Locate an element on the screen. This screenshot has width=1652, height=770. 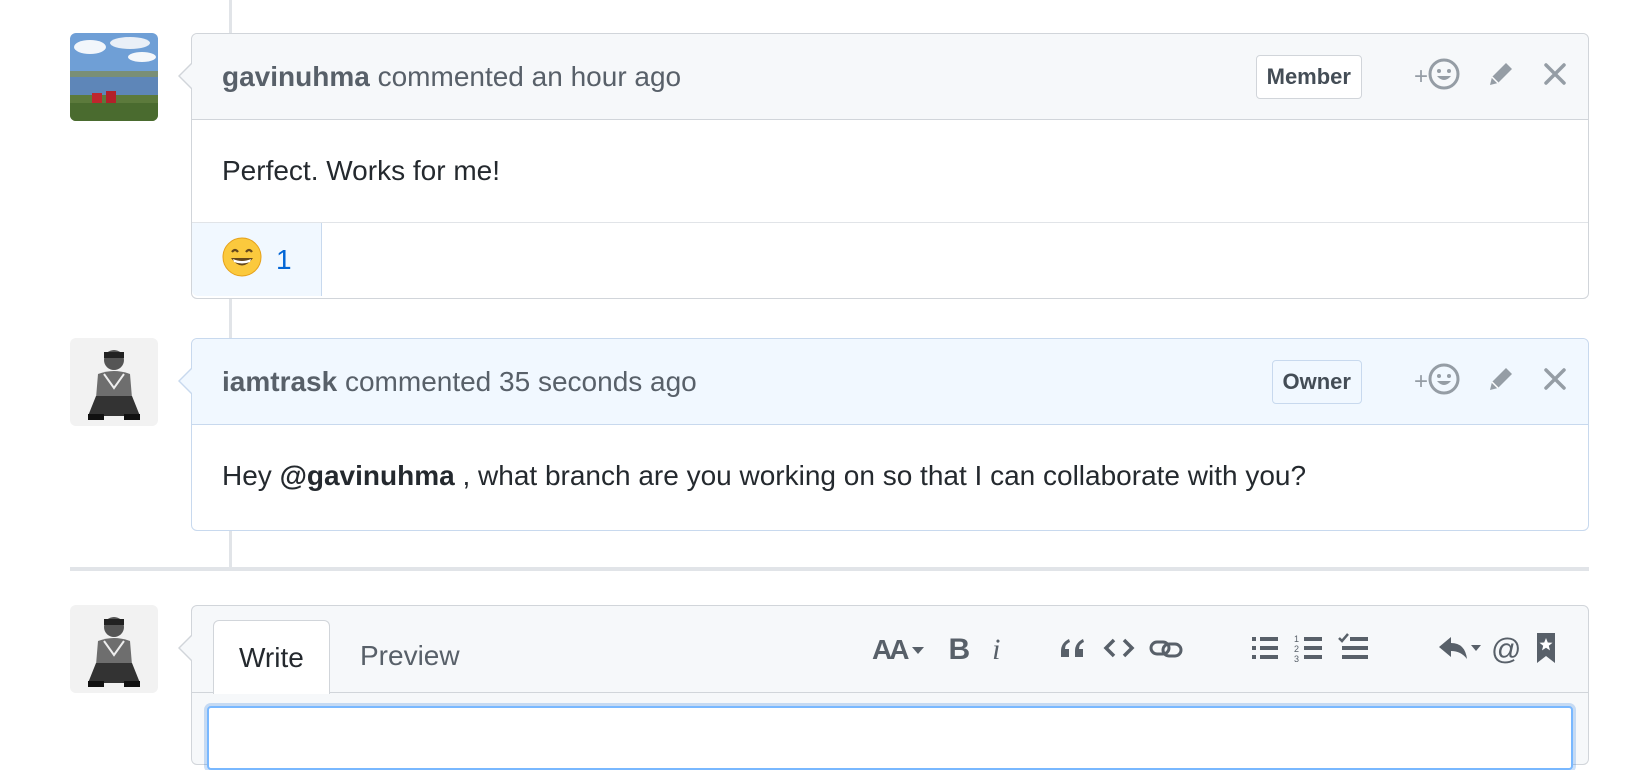
comment-header: gavinuhma commented an hour ago Member + is located at coordinates (890, 77).